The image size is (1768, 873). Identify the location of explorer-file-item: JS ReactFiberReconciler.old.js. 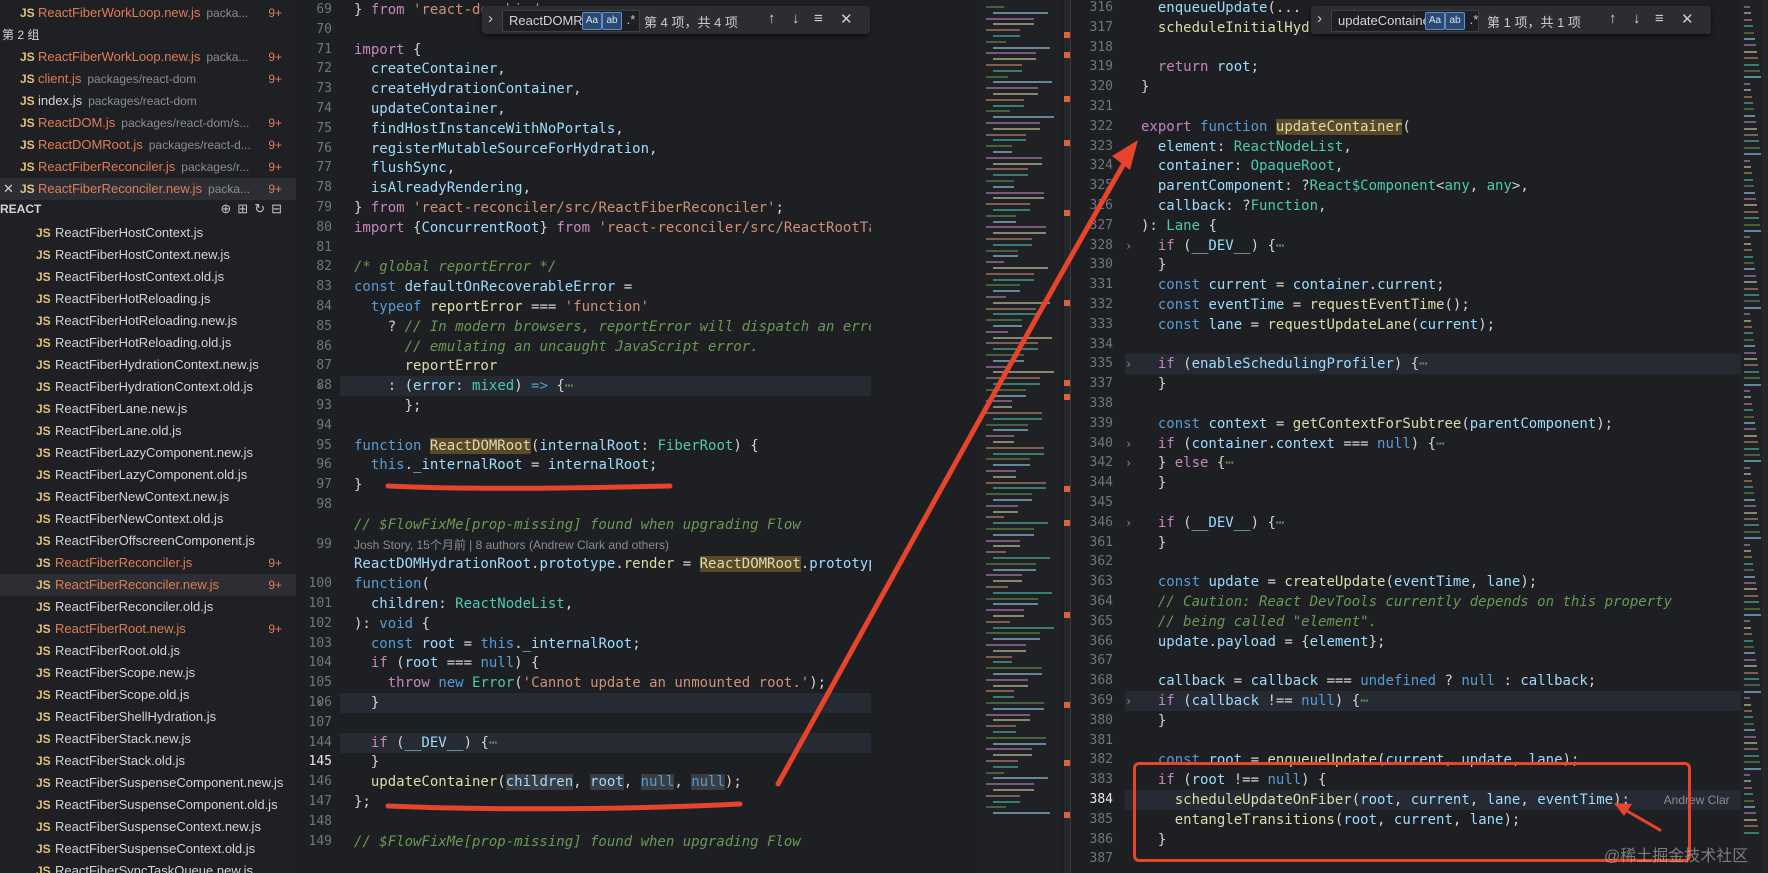
(148, 607).